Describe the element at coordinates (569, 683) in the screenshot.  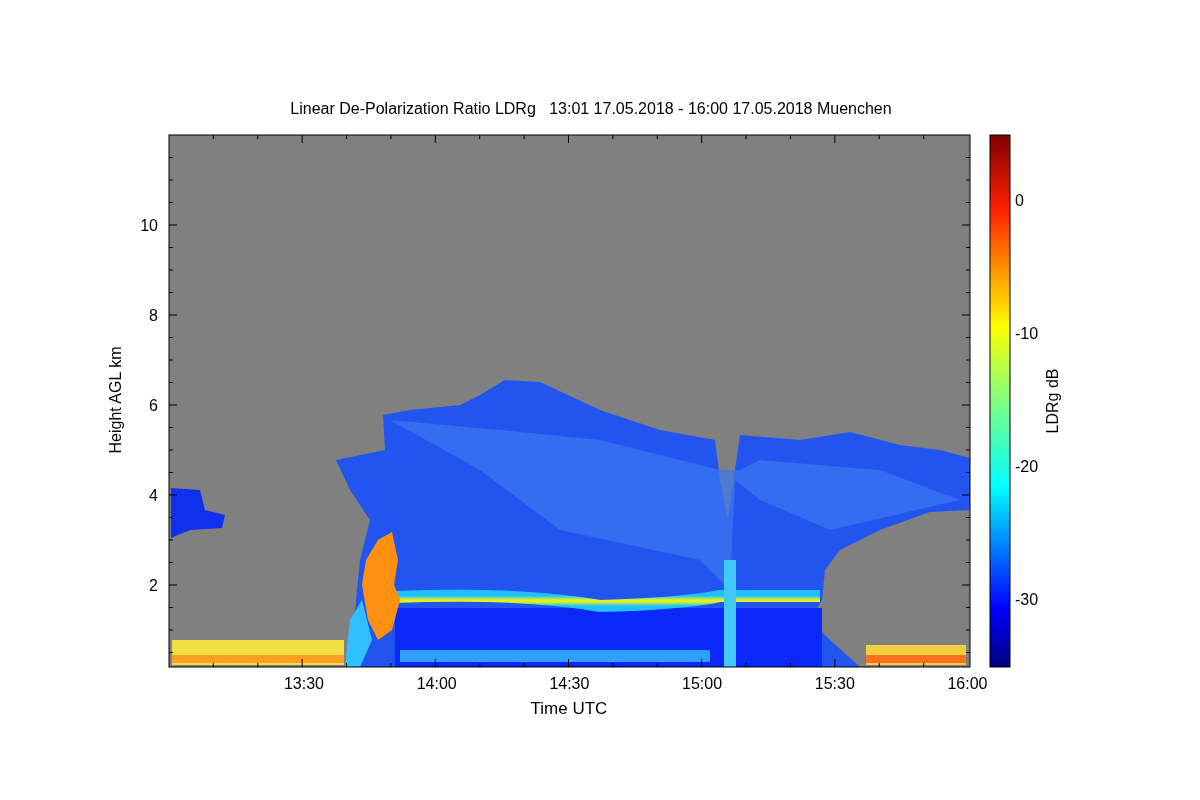
I see `x-tick-label: 14:30` at that location.